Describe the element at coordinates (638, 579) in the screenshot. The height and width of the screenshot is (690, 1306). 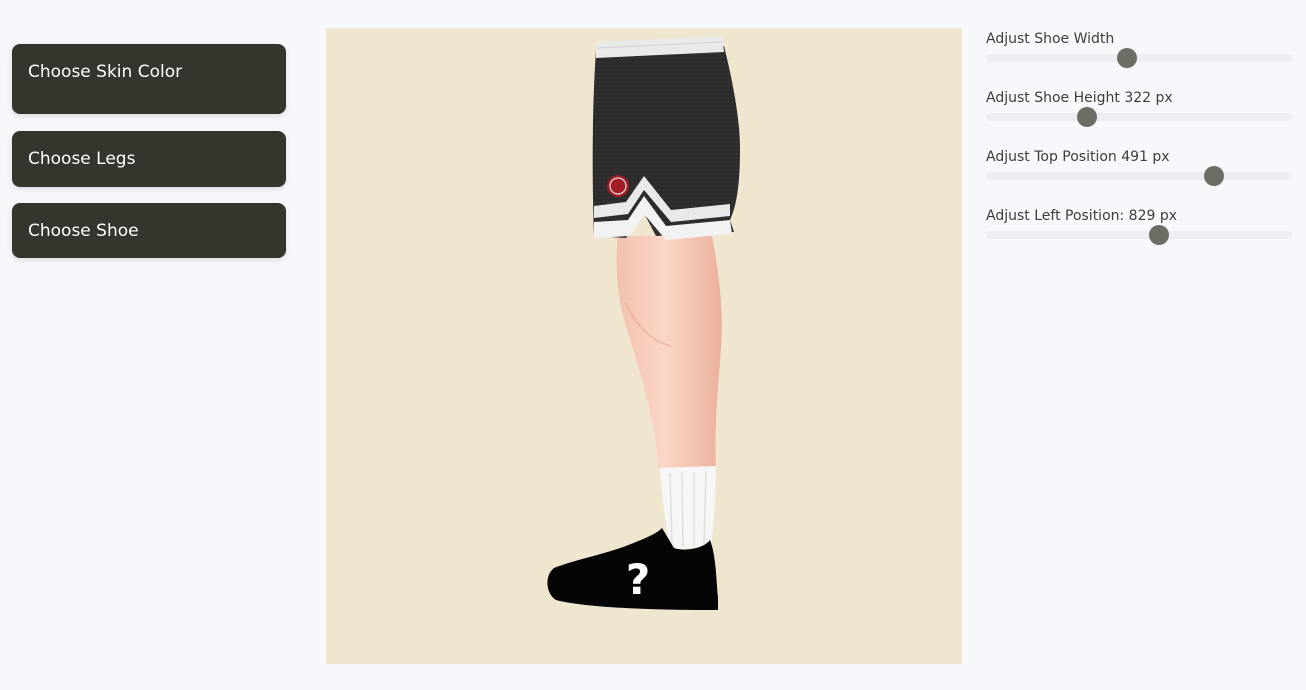
I see `shoe-placeholder-text: ?` at that location.